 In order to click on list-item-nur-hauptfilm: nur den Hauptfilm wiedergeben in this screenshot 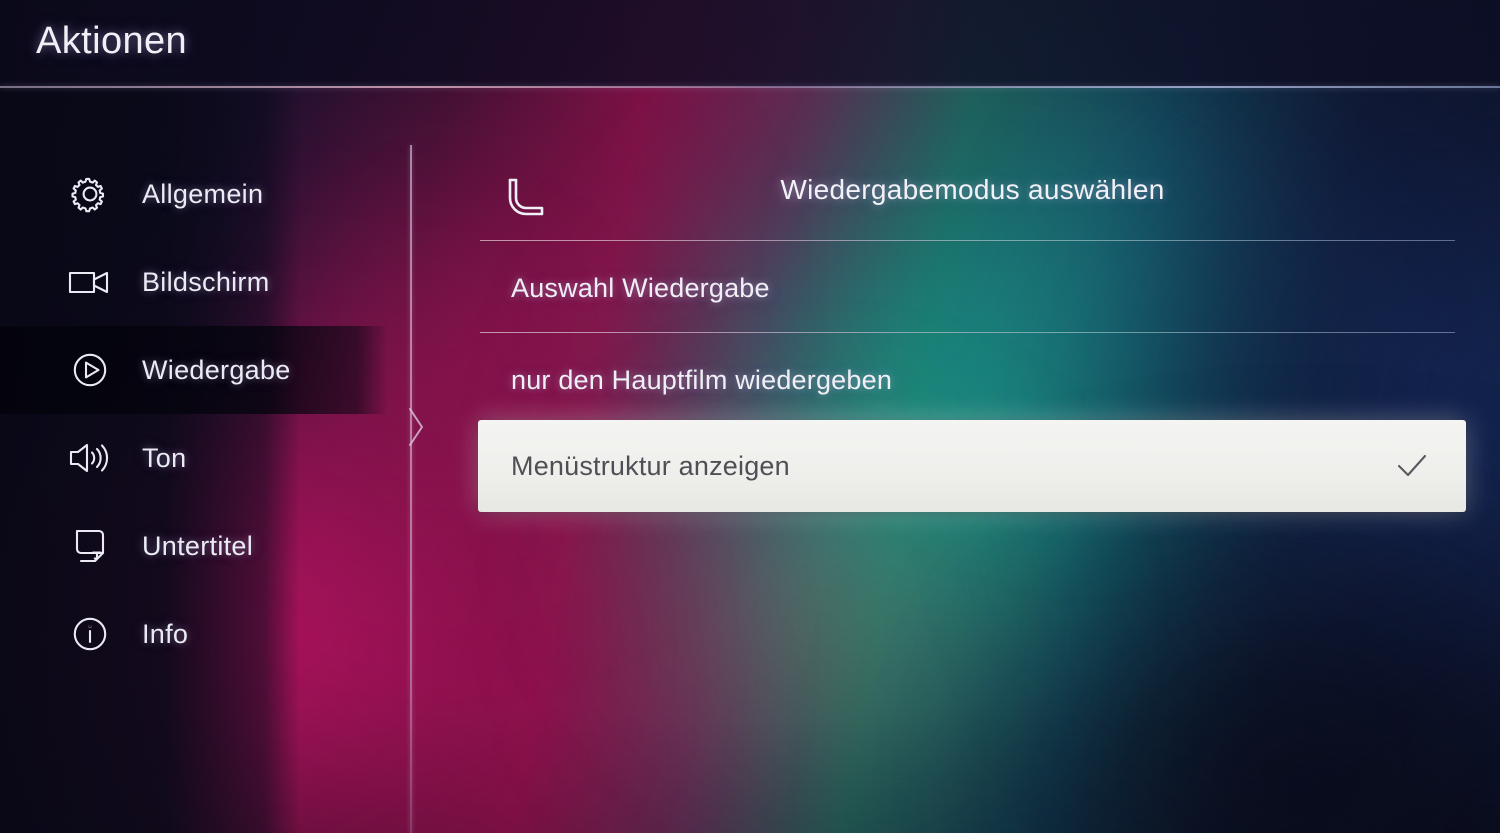, I will do `click(967, 380)`.